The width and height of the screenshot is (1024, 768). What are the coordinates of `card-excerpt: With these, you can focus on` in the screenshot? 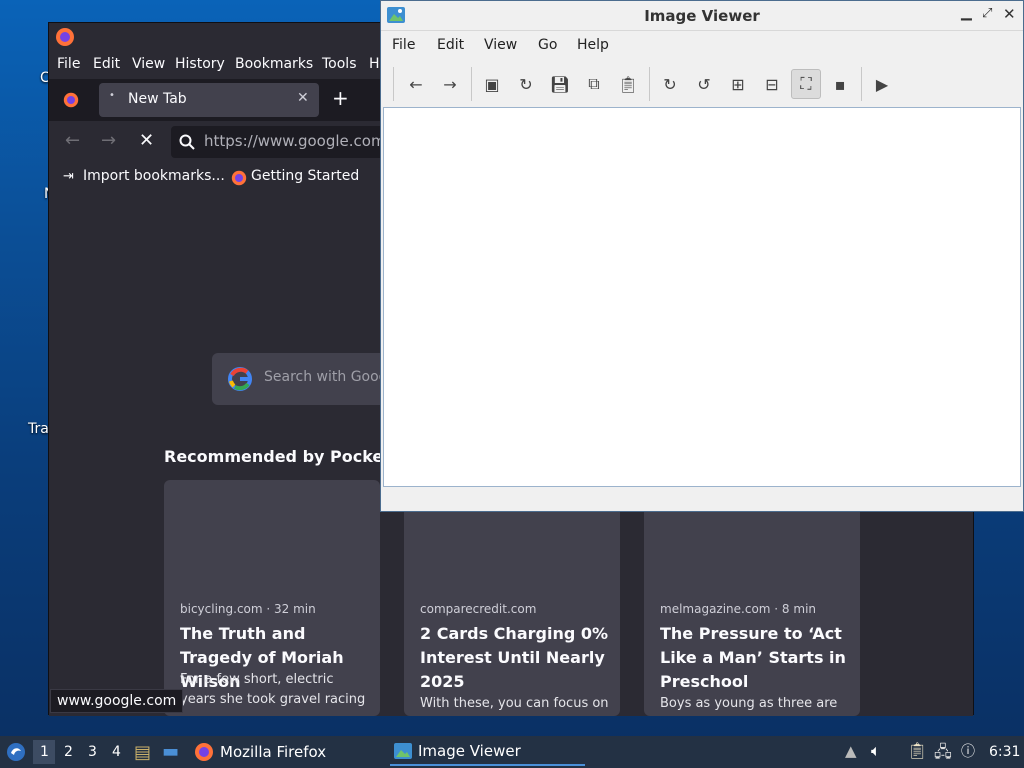 It's located at (514, 703).